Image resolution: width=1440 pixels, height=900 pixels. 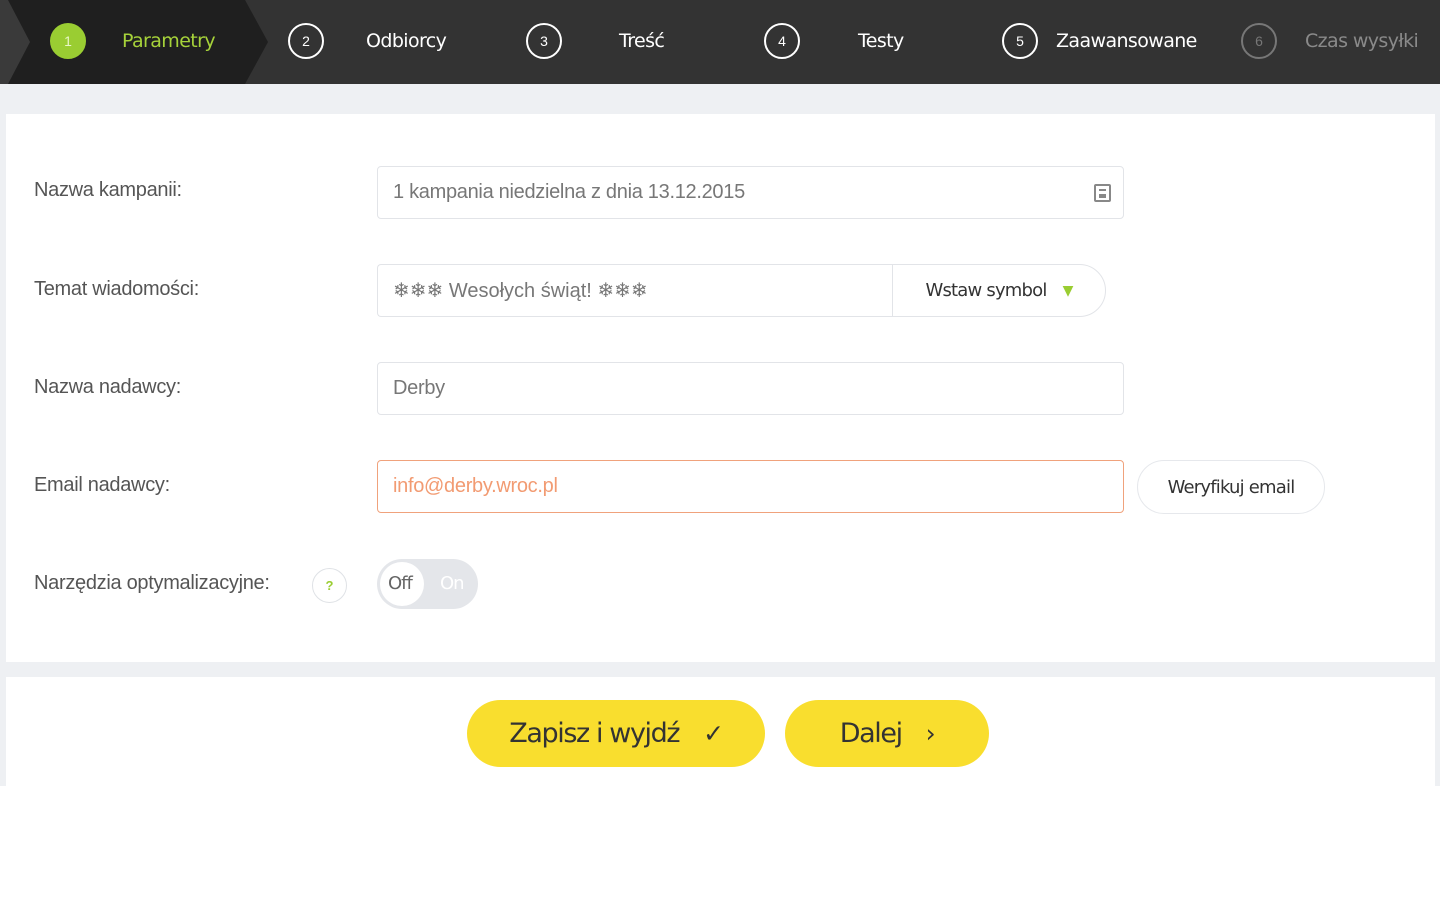 What do you see at coordinates (107, 387) in the screenshot?
I see `sender-name-label: Nazwa nadawcy:` at bounding box center [107, 387].